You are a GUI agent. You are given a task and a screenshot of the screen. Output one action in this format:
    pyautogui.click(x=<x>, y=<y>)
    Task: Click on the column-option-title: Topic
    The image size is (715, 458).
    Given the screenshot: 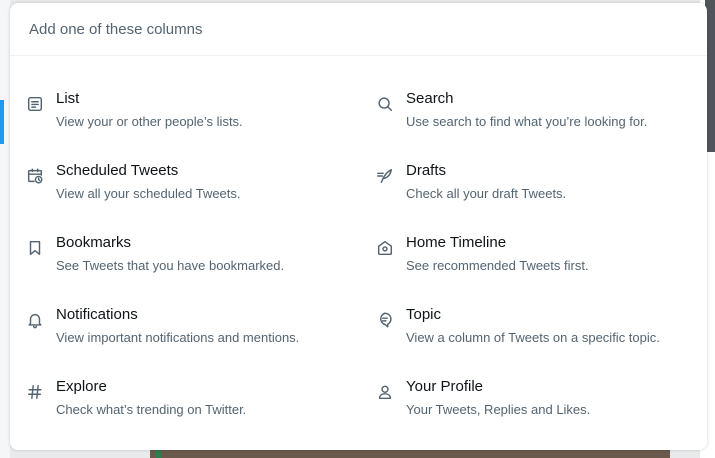 What is the action you would take?
    pyautogui.click(x=424, y=314)
    